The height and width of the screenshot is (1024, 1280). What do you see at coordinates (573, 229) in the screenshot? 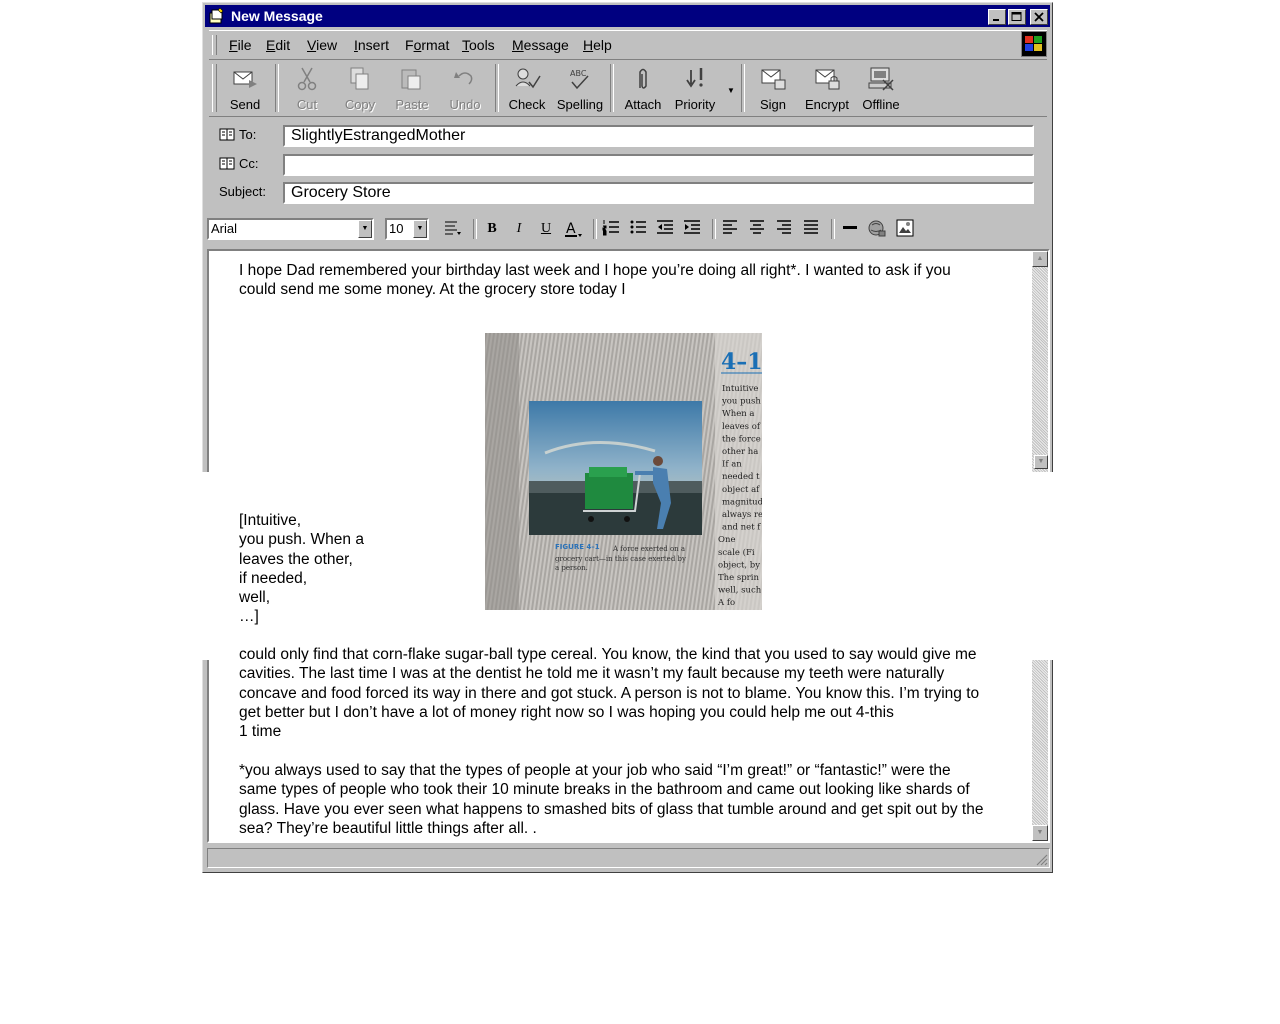
I see `font-color-button: A` at bounding box center [573, 229].